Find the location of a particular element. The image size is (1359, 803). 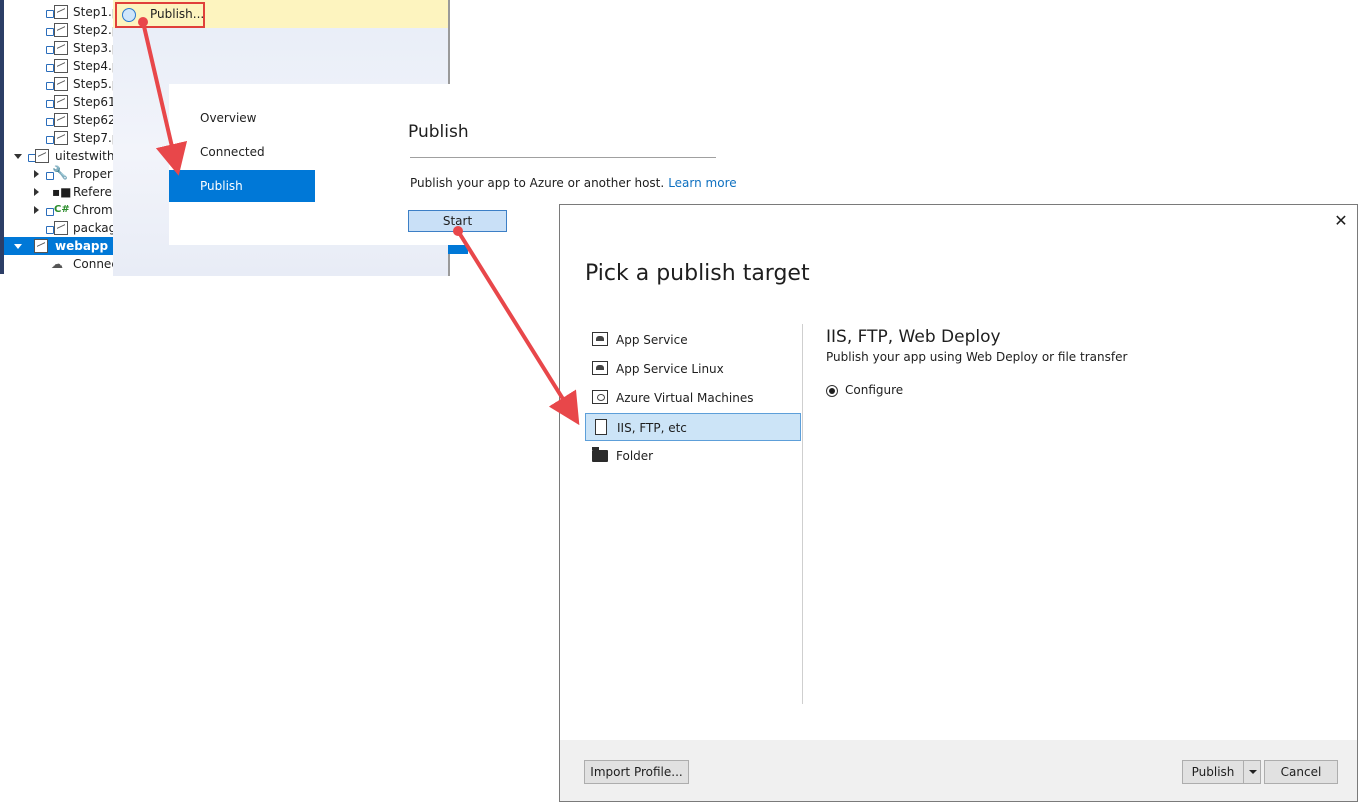

tree-item-step2: Step2.p is located at coordinates (79, 30).